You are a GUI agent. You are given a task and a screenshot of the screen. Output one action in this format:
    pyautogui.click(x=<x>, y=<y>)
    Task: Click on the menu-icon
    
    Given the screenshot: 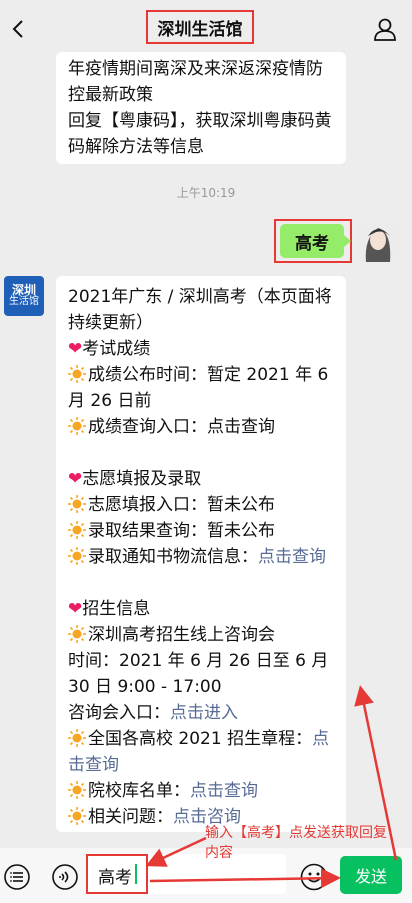 What is the action you would take?
    pyautogui.click(x=17, y=877)
    